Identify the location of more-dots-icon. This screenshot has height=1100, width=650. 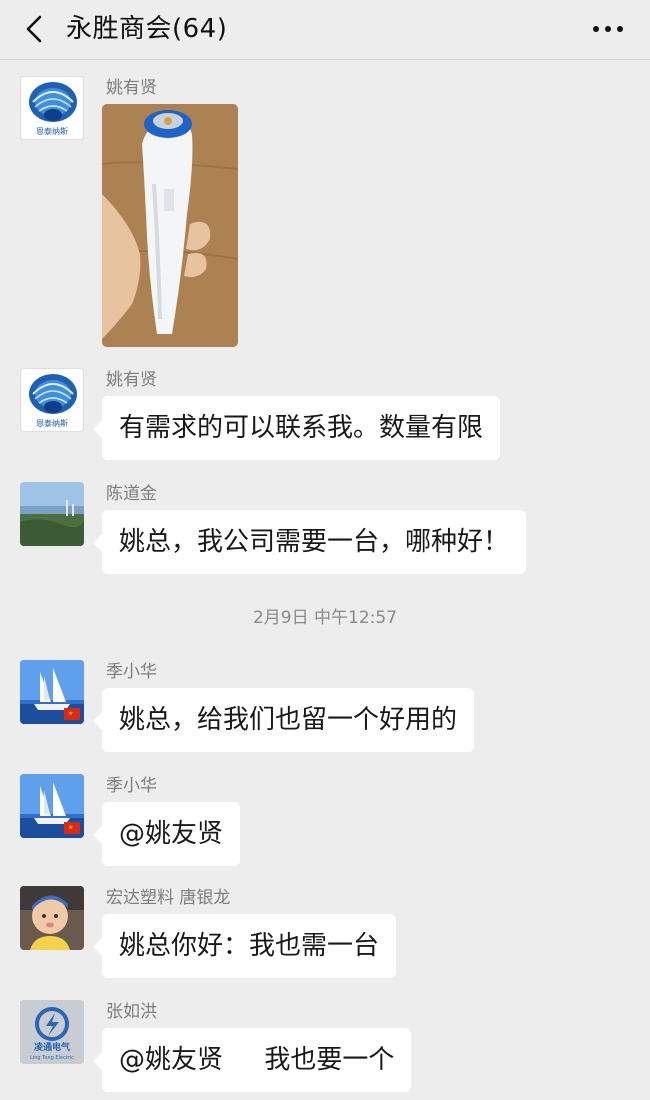
(608, 29).